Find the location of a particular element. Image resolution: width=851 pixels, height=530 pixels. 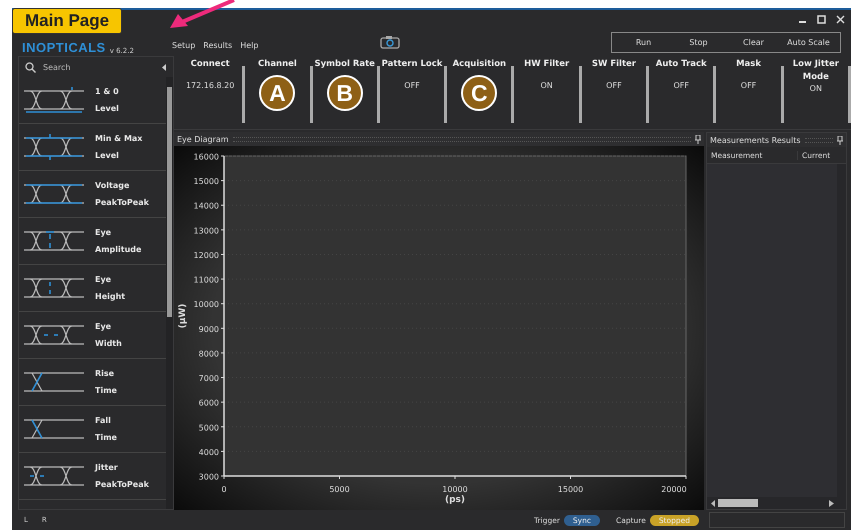

axis-tick-label: 11000 is located at coordinates (206, 280).